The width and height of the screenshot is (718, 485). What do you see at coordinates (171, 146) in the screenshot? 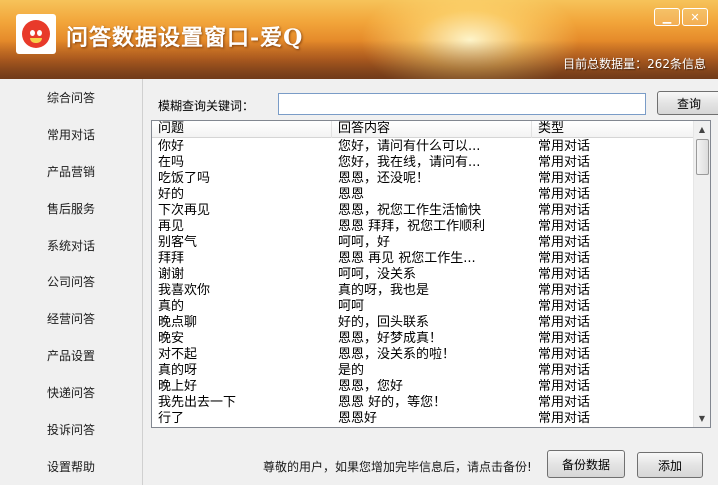
I see `cell-question: 你好` at bounding box center [171, 146].